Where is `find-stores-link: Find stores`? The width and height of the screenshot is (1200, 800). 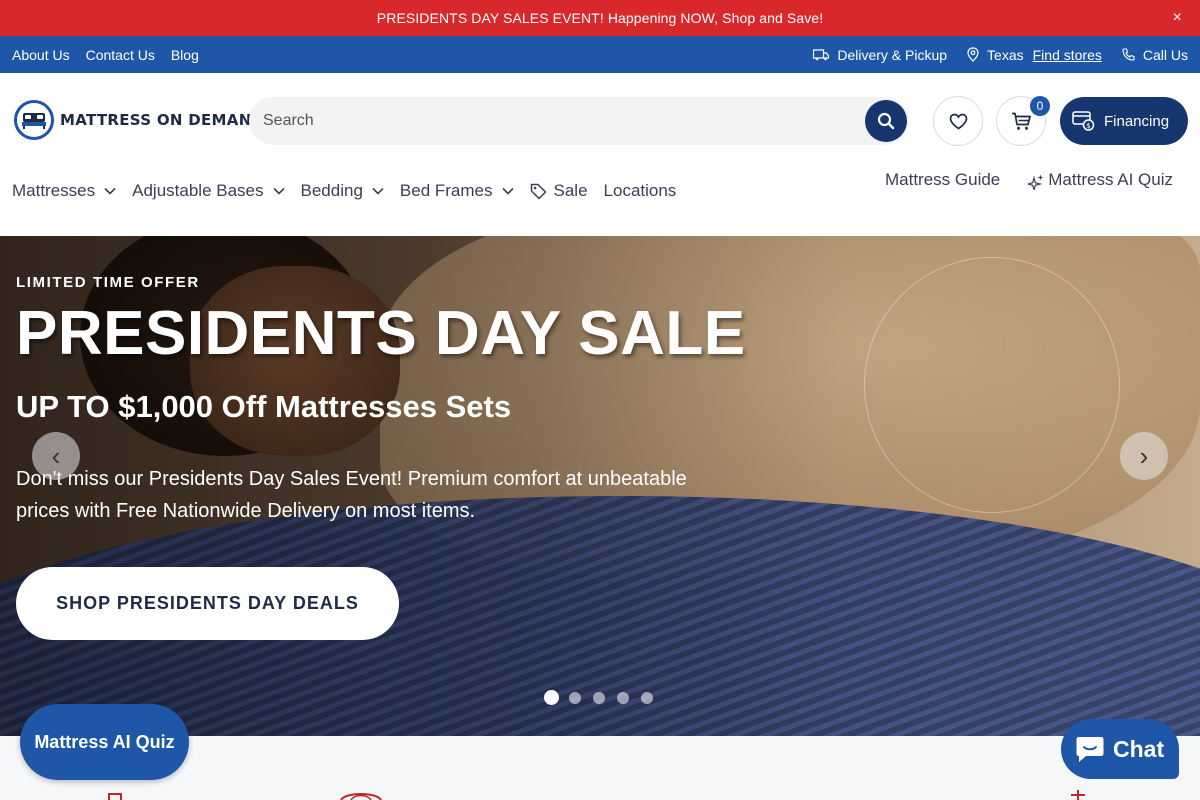
find-stores-link: Find stores is located at coordinates (1067, 55).